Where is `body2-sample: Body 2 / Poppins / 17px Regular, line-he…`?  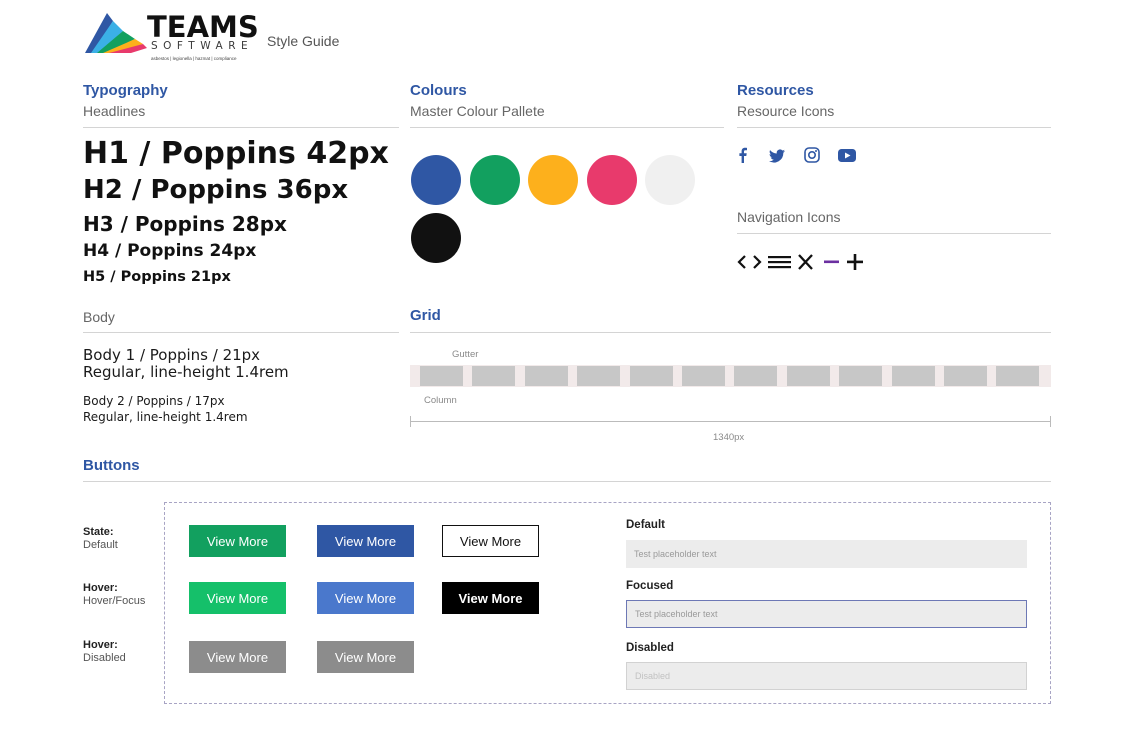 body2-sample: Body 2 / Poppins / 17px Regular, line-he… is located at coordinates (165, 409).